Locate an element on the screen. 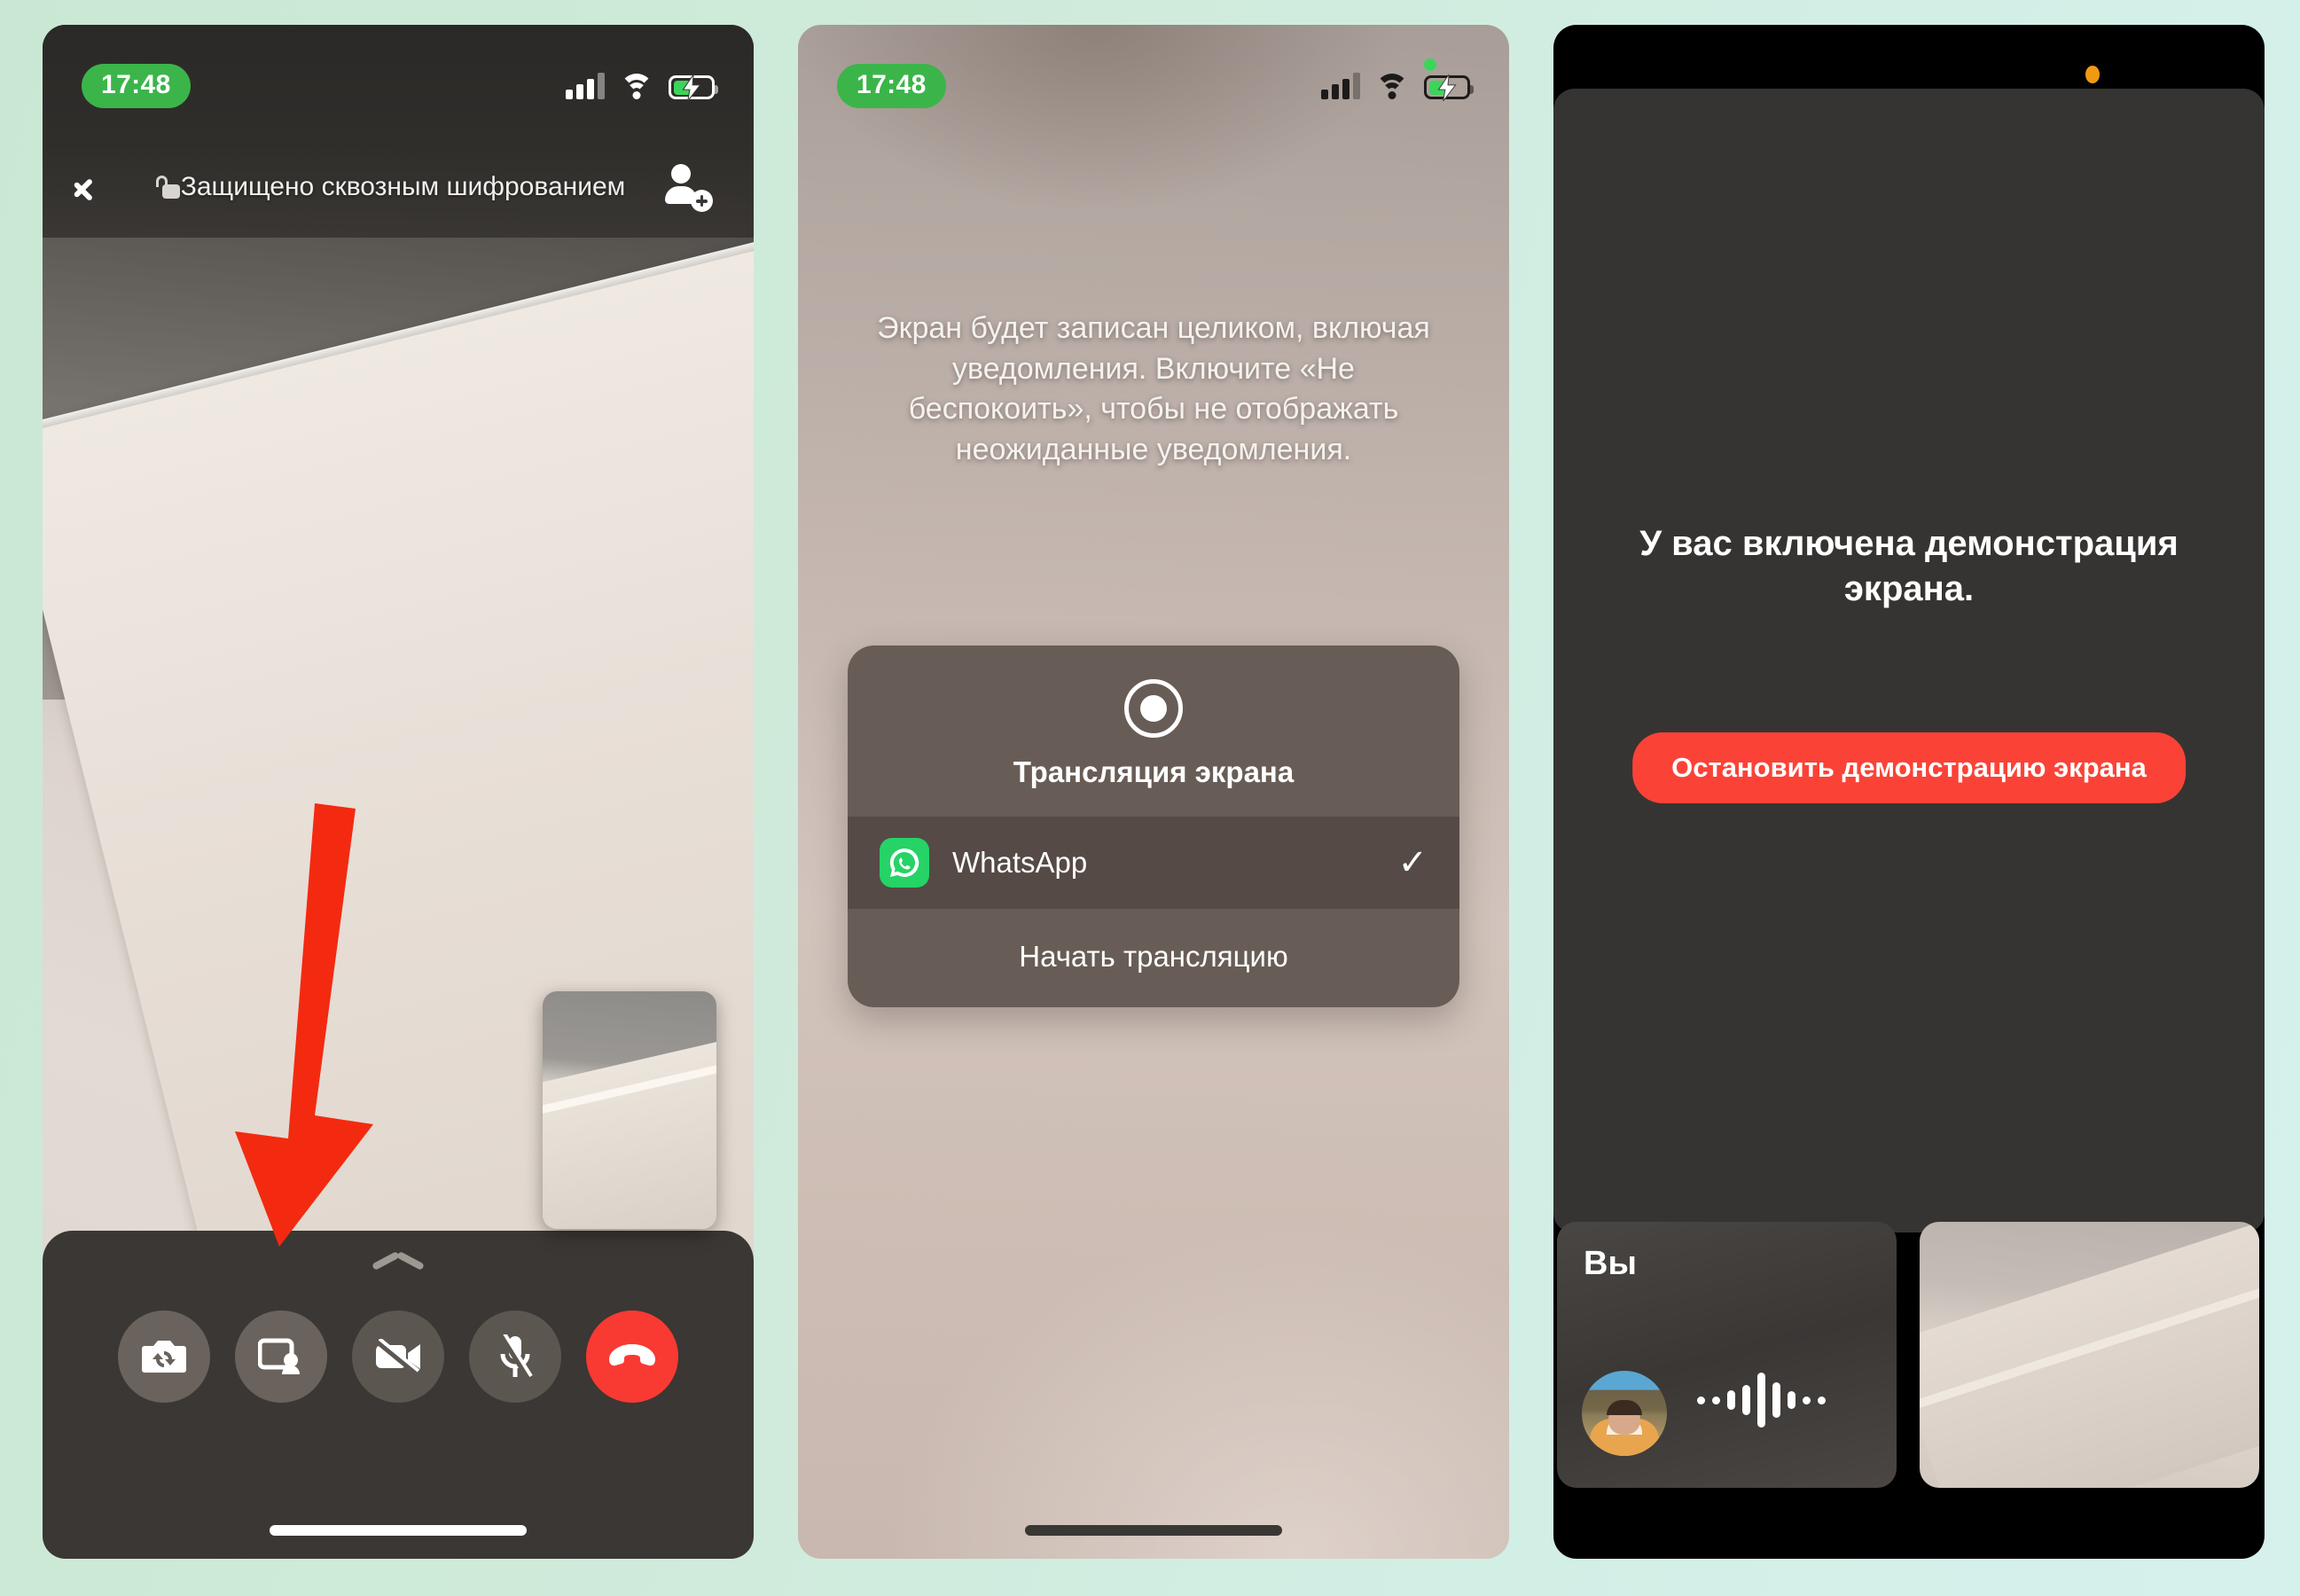  self-tile: Вы is located at coordinates (1727, 1355).